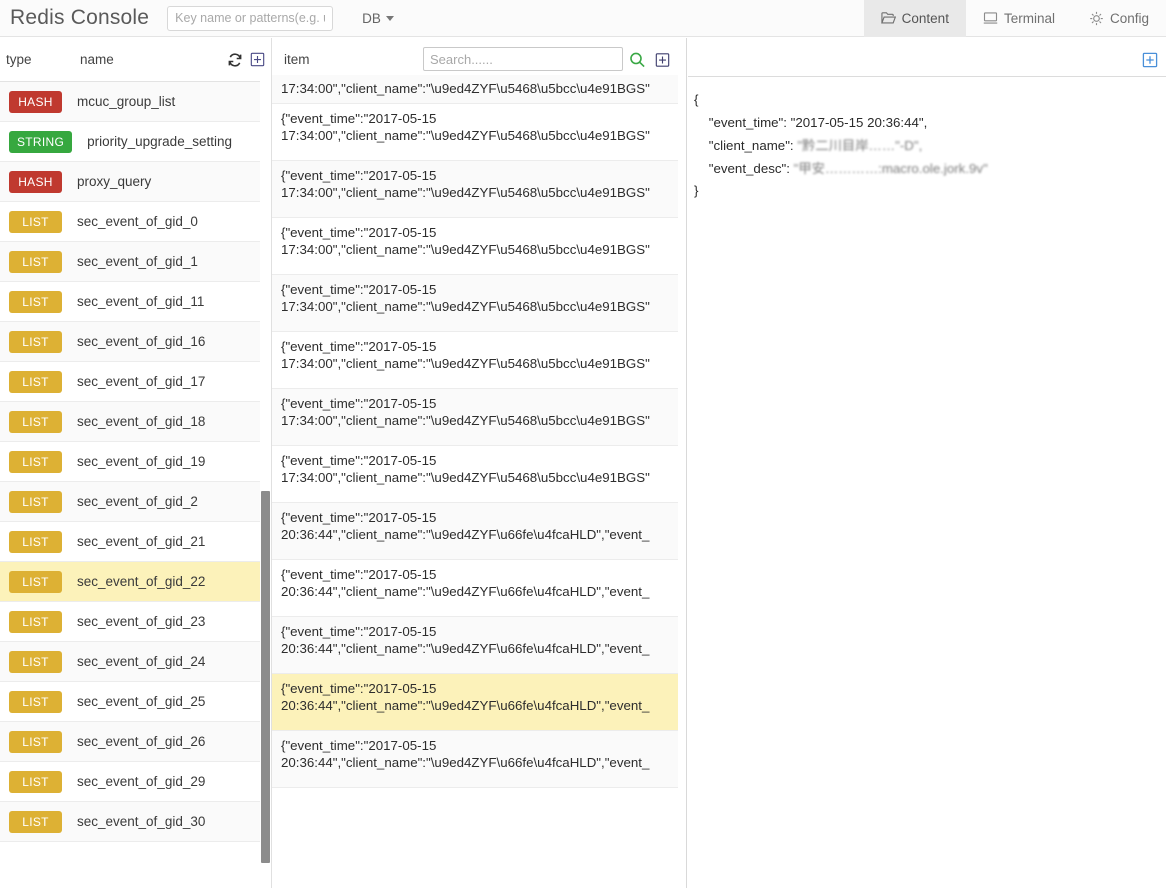 This screenshot has width=1166, height=888. Describe the element at coordinates (696, 191) in the screenshot. I see `json-close-brace: }` at that location.